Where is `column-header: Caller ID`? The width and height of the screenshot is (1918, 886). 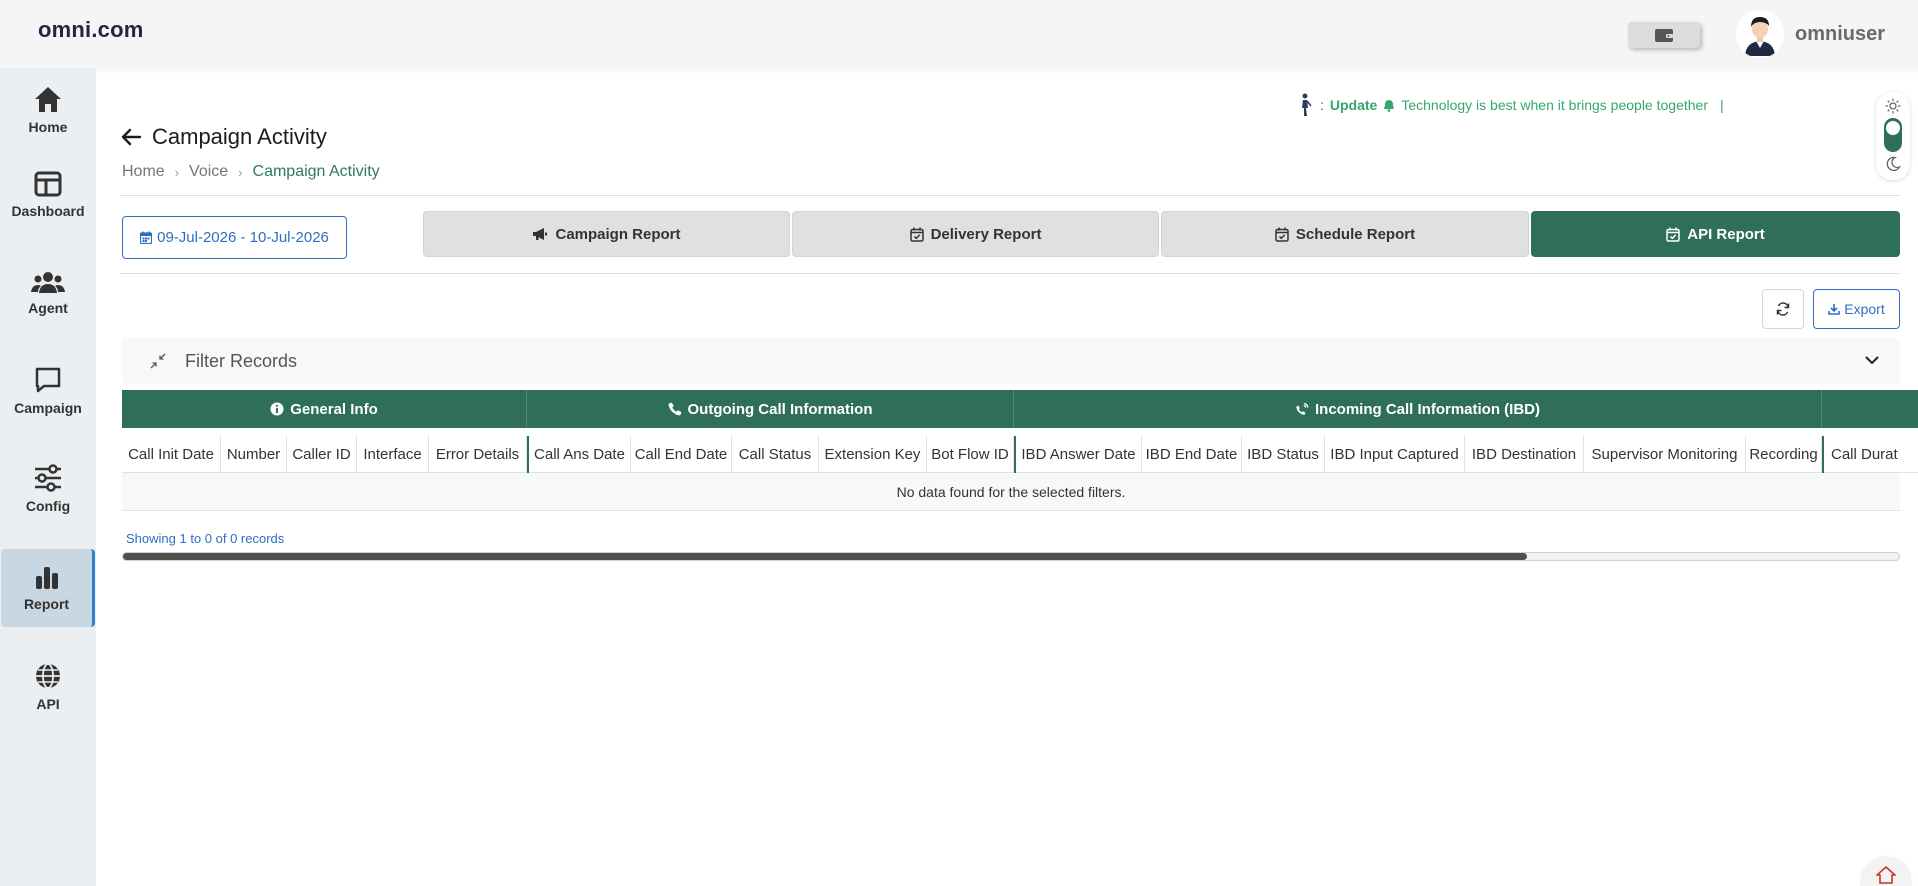 column-header: Caller ID is located at coordinates (322, 454).